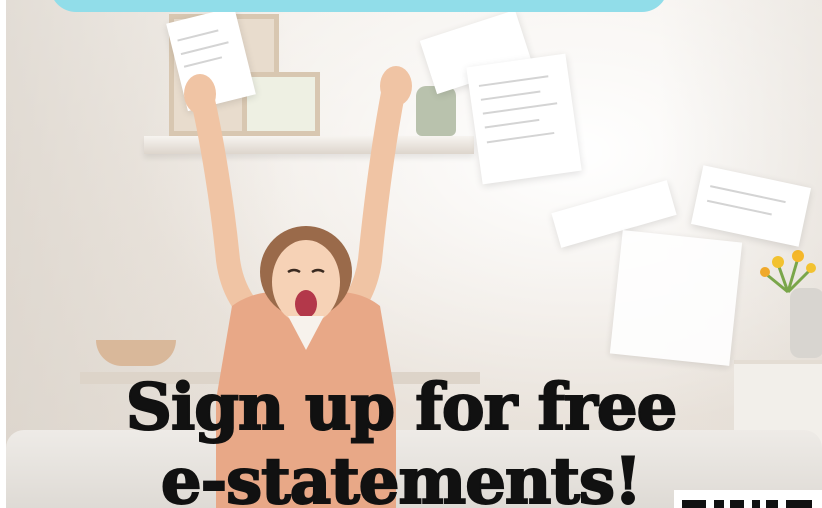  Describe the element at coordinates (748, 499) in the screenshot. I see `qr-code-icon` at that location.